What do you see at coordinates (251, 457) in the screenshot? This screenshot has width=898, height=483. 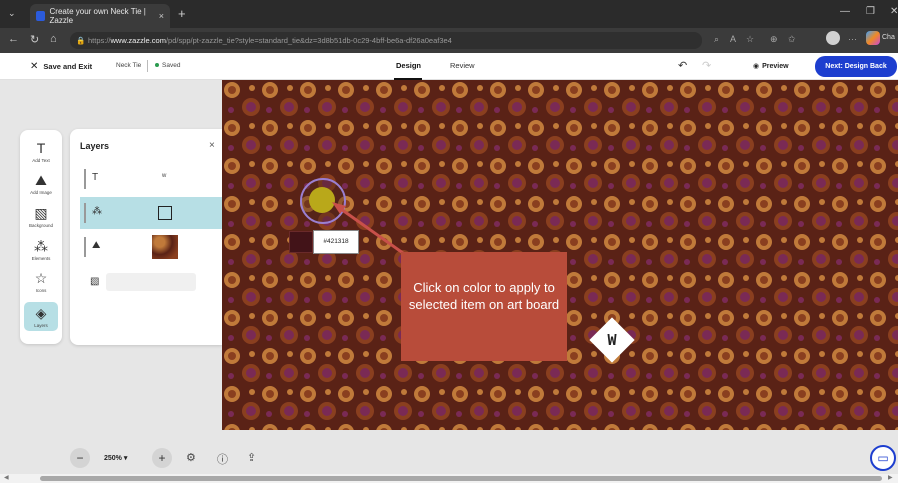 I see `share-icon: ⇪` at bounding box center [251, 457].